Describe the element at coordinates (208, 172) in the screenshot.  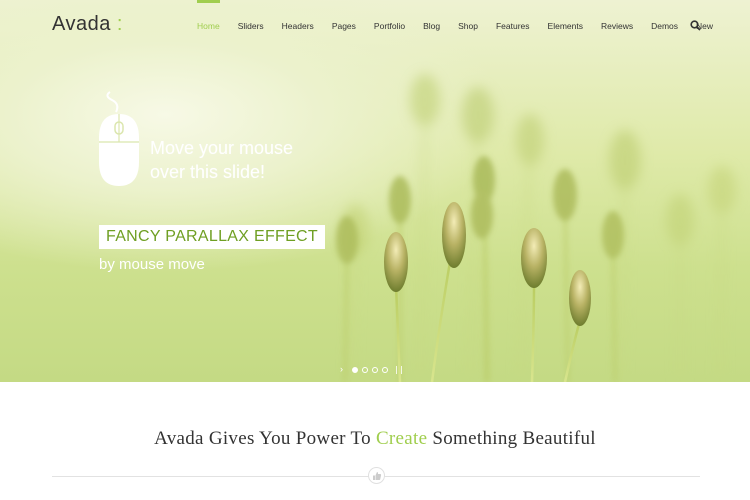
I see `slide-headline-line2: over this slide!` at that location.